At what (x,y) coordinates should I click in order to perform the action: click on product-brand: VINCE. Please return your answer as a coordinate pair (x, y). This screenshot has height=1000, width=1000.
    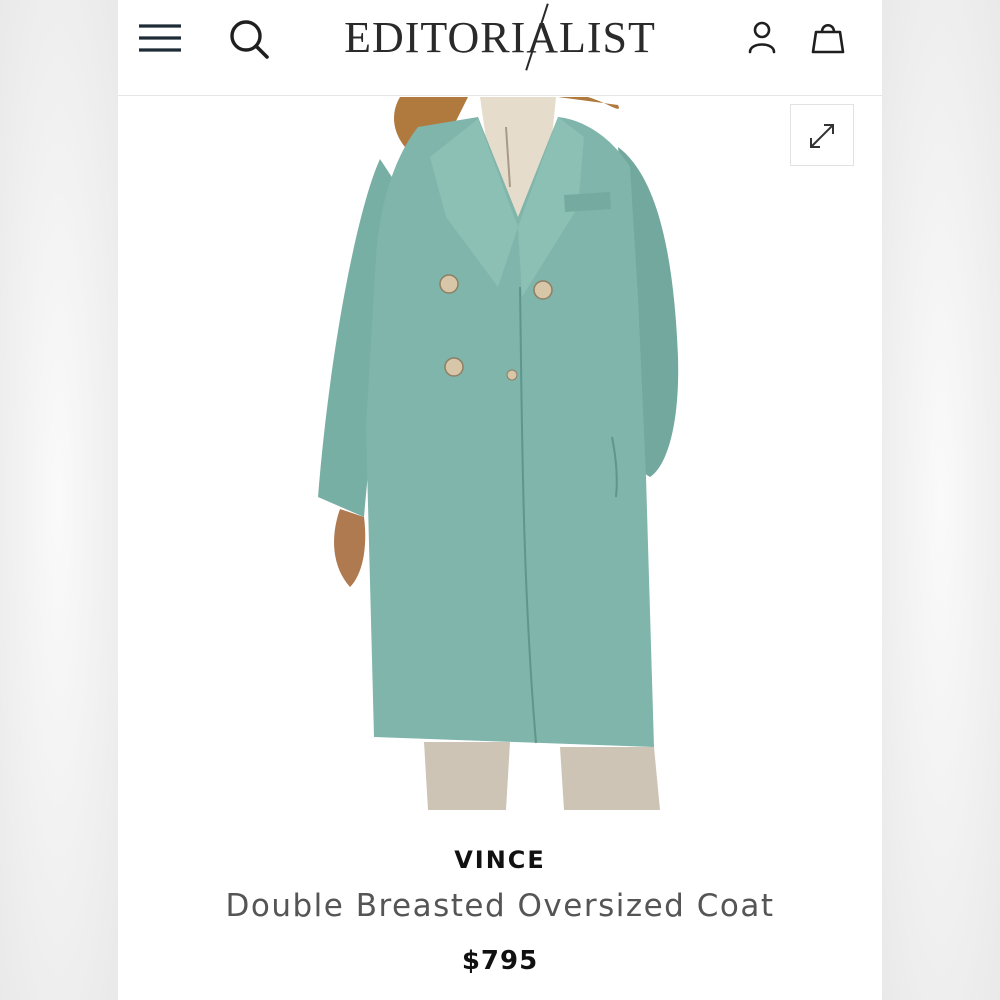
    Looking at the image, I should click on (500, 860).